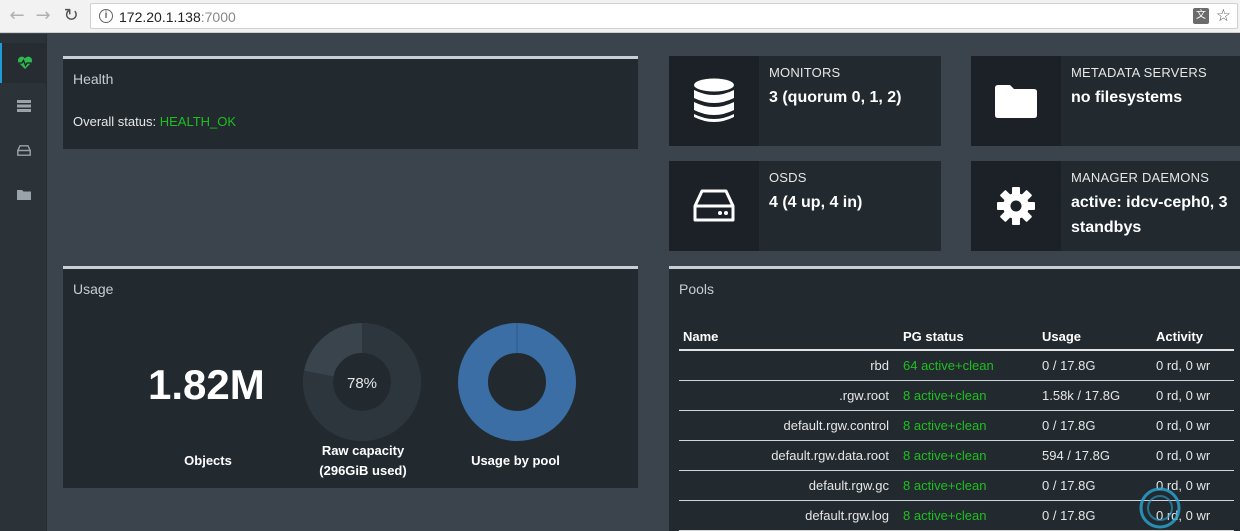 Image resolution: width=1240 pixels, height=531 pixels. I want to click on pool-pg-status: 64 active+clean, so click(968, 365).